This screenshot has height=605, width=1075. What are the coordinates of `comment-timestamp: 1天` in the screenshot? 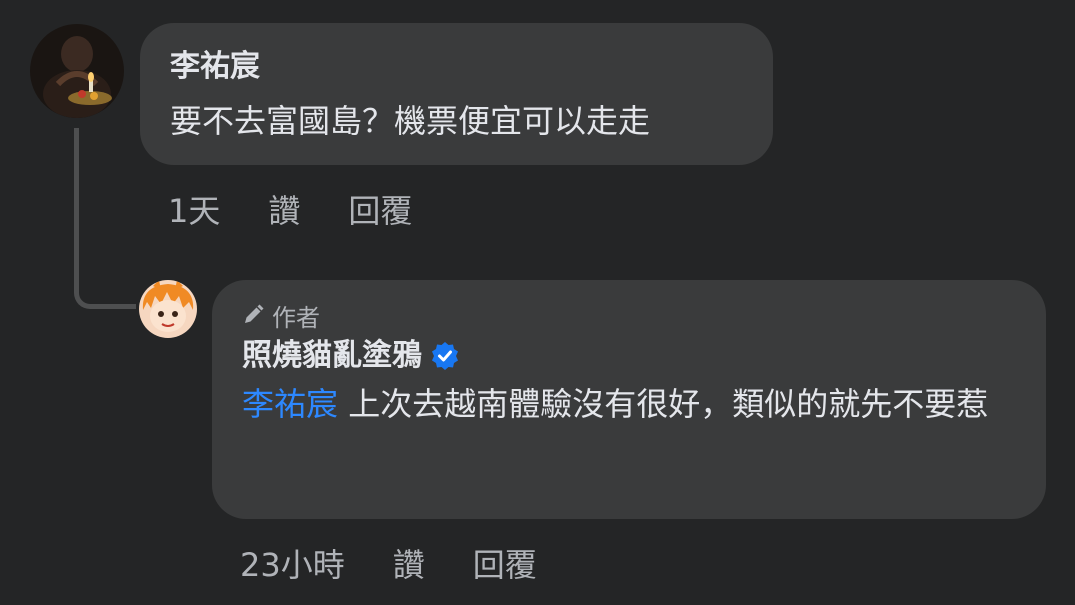 It's located at (194, 209).